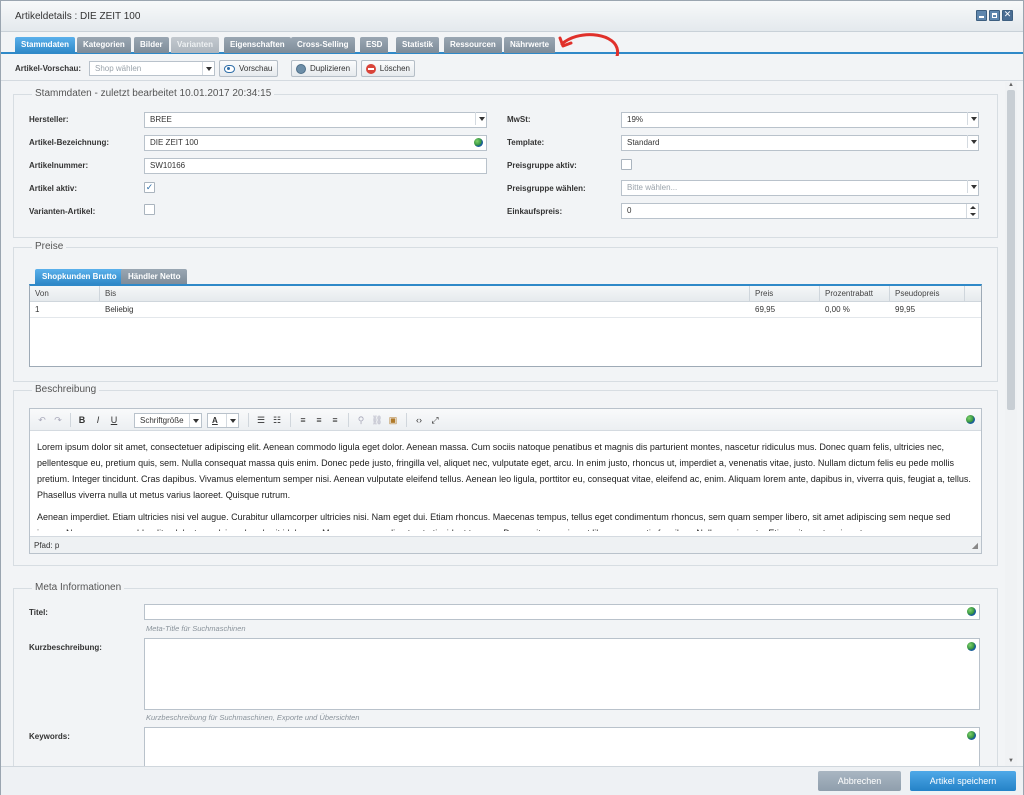 This screenshot has width=1024, height=795. Describe the element at coordinates (981, 15) in the screenshot. I see `minimize-icon` at that location.